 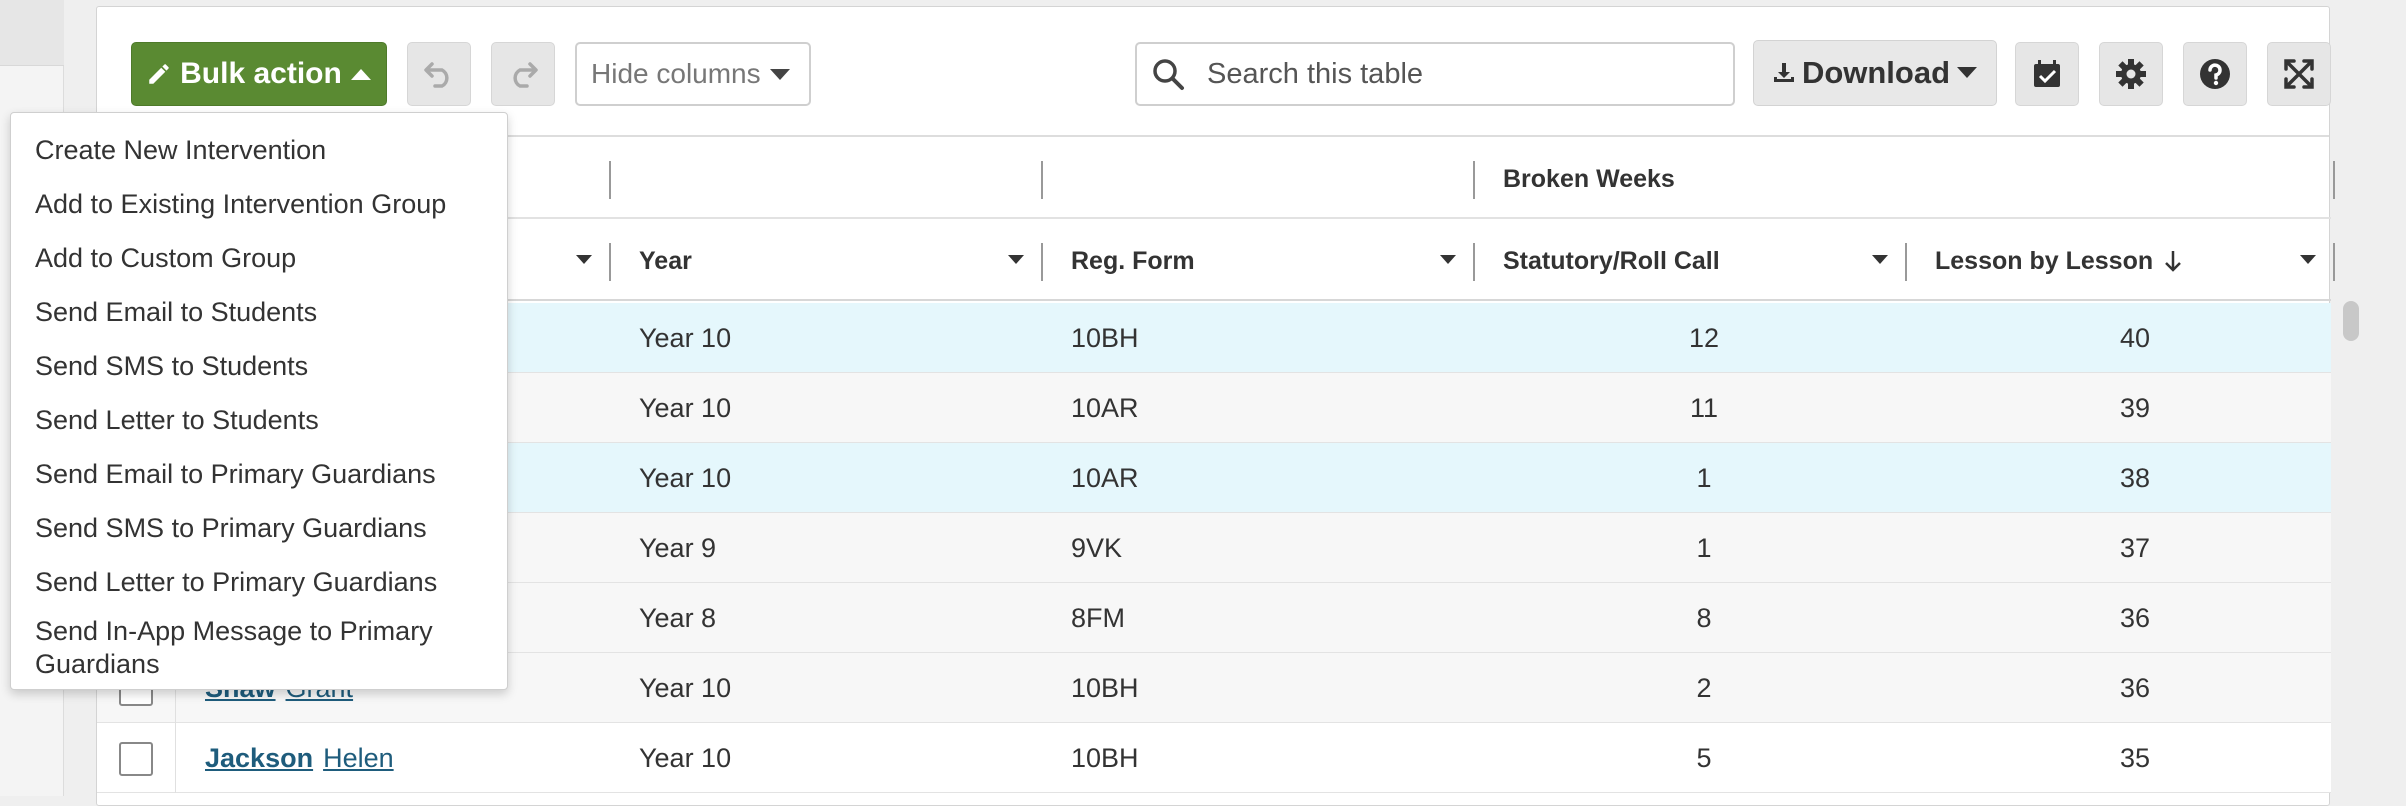 I want to click on download-icon, so click(x=1783, y=72).